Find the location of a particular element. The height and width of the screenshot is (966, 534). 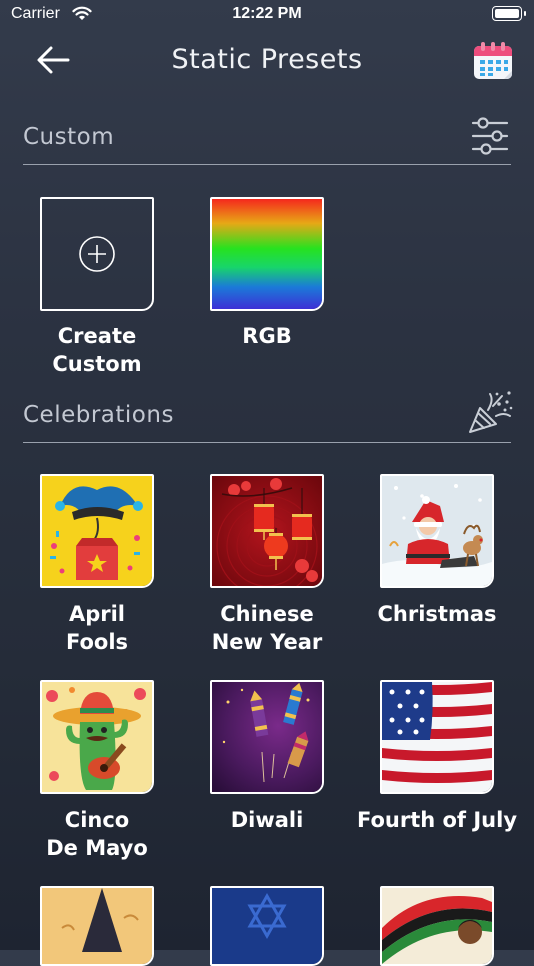

section-title-celebrations: Celebrations is located at coordinates (98, 415).